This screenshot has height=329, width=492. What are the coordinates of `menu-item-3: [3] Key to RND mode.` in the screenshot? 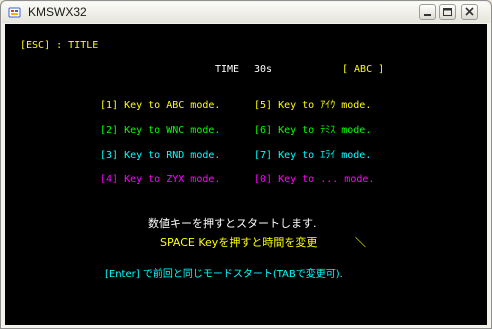 It's located at (160, 155).